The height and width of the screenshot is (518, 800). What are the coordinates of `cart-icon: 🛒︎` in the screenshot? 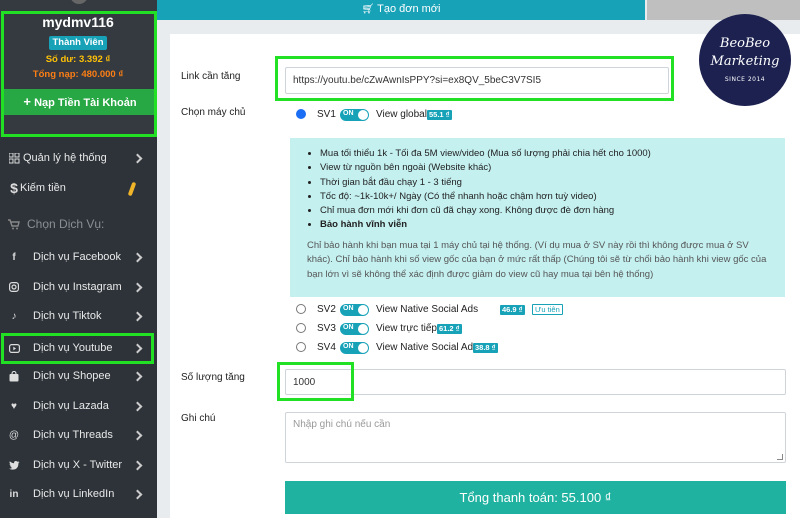 It's located at (368, 9).